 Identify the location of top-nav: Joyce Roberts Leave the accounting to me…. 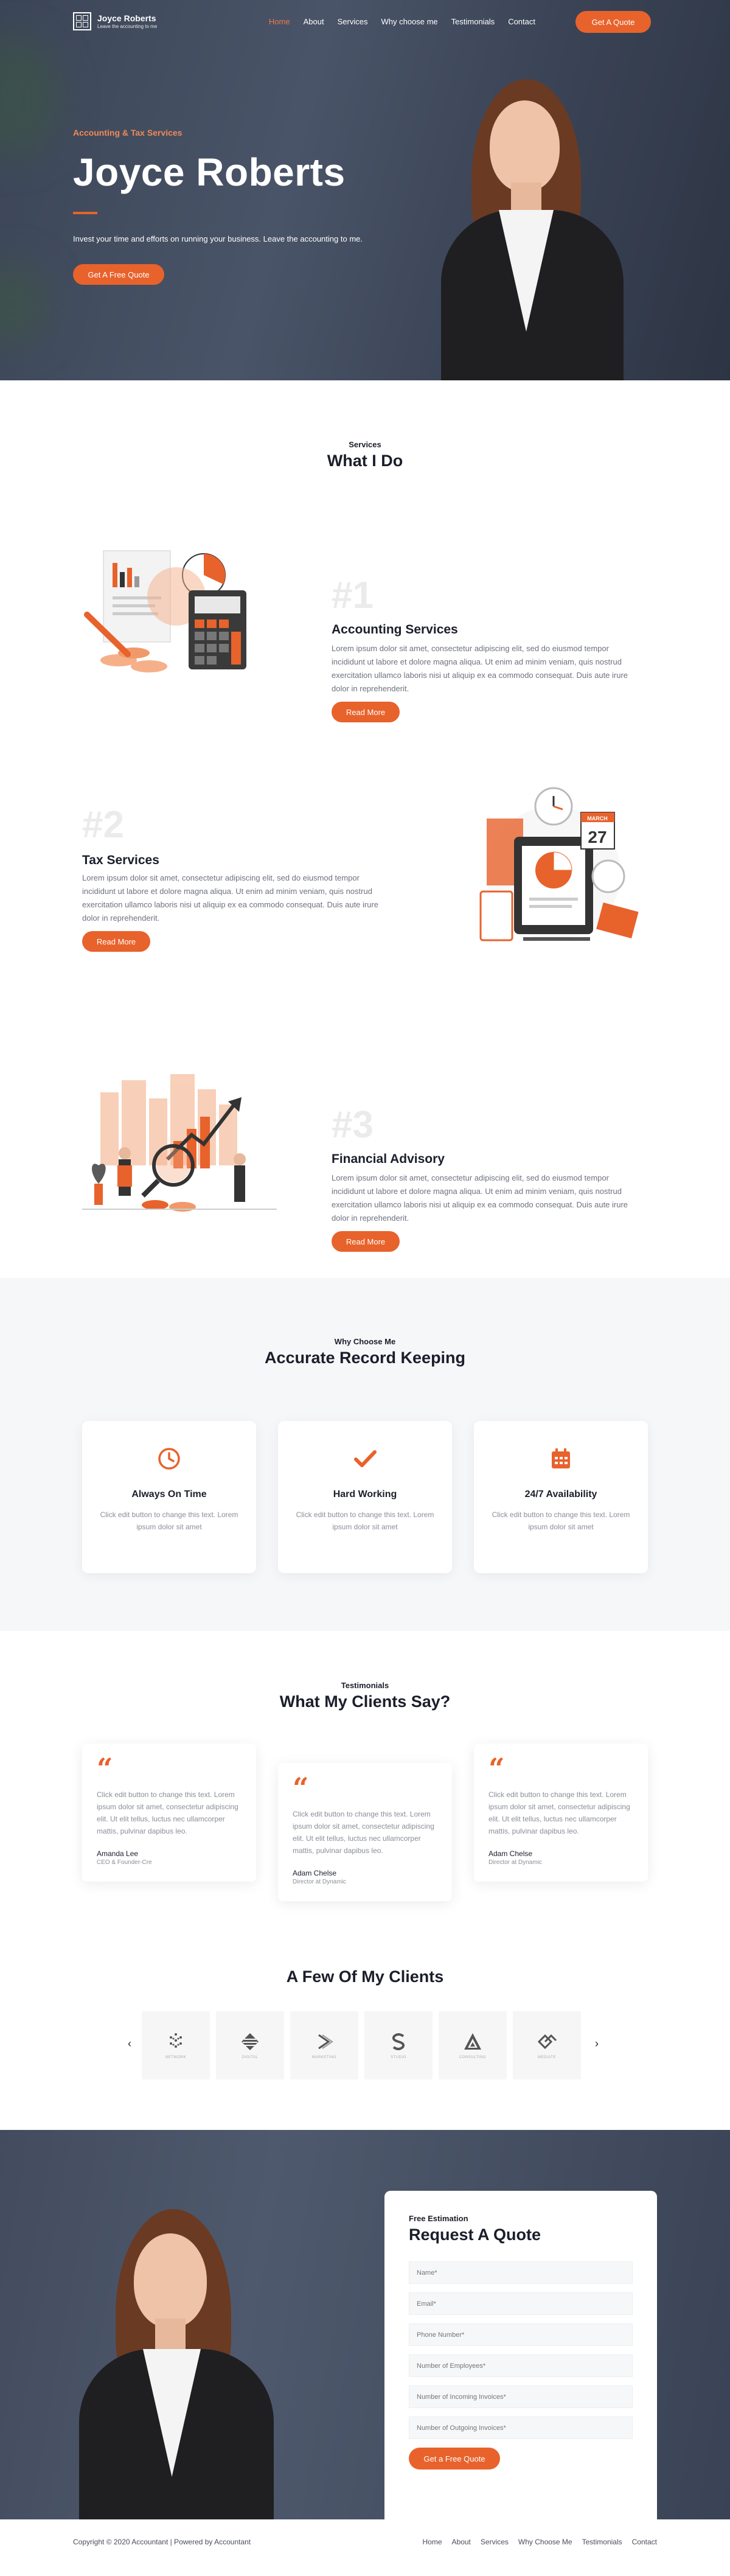
(365, 22).